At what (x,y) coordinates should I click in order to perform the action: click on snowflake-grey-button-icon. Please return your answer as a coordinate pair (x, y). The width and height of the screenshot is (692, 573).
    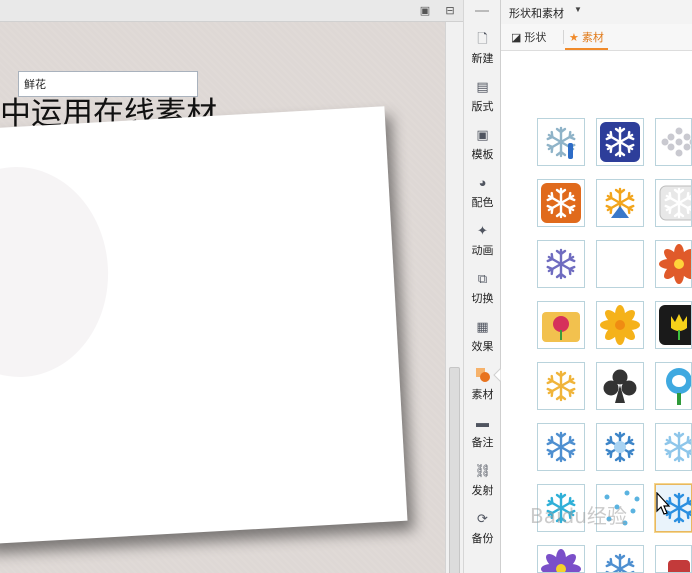
    Looking at the image, I should click on (675, 203).